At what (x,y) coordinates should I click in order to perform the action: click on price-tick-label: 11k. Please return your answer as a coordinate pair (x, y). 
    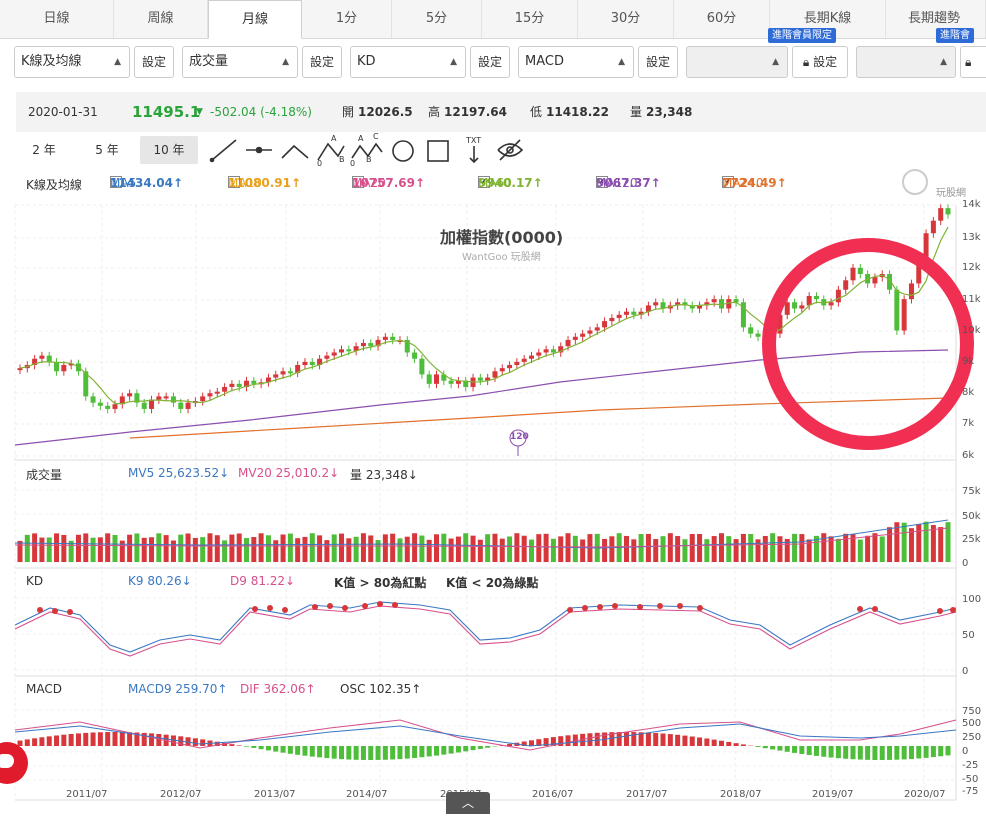
    Looking at the image, I should click on (971, 299).